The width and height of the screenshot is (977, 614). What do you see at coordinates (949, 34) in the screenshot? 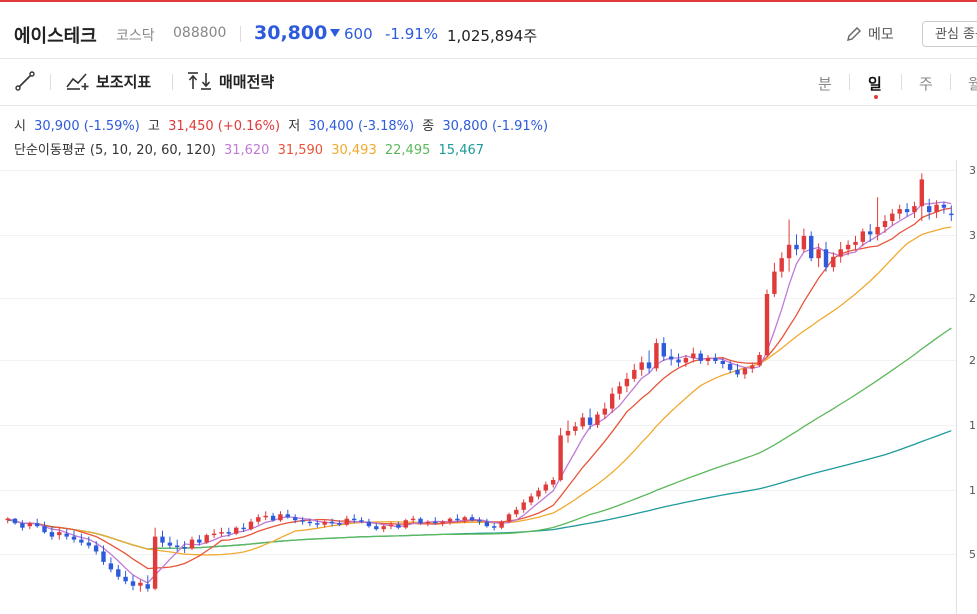
I see `favorite-button: 관심 종목` at bounding box center [949, 34].